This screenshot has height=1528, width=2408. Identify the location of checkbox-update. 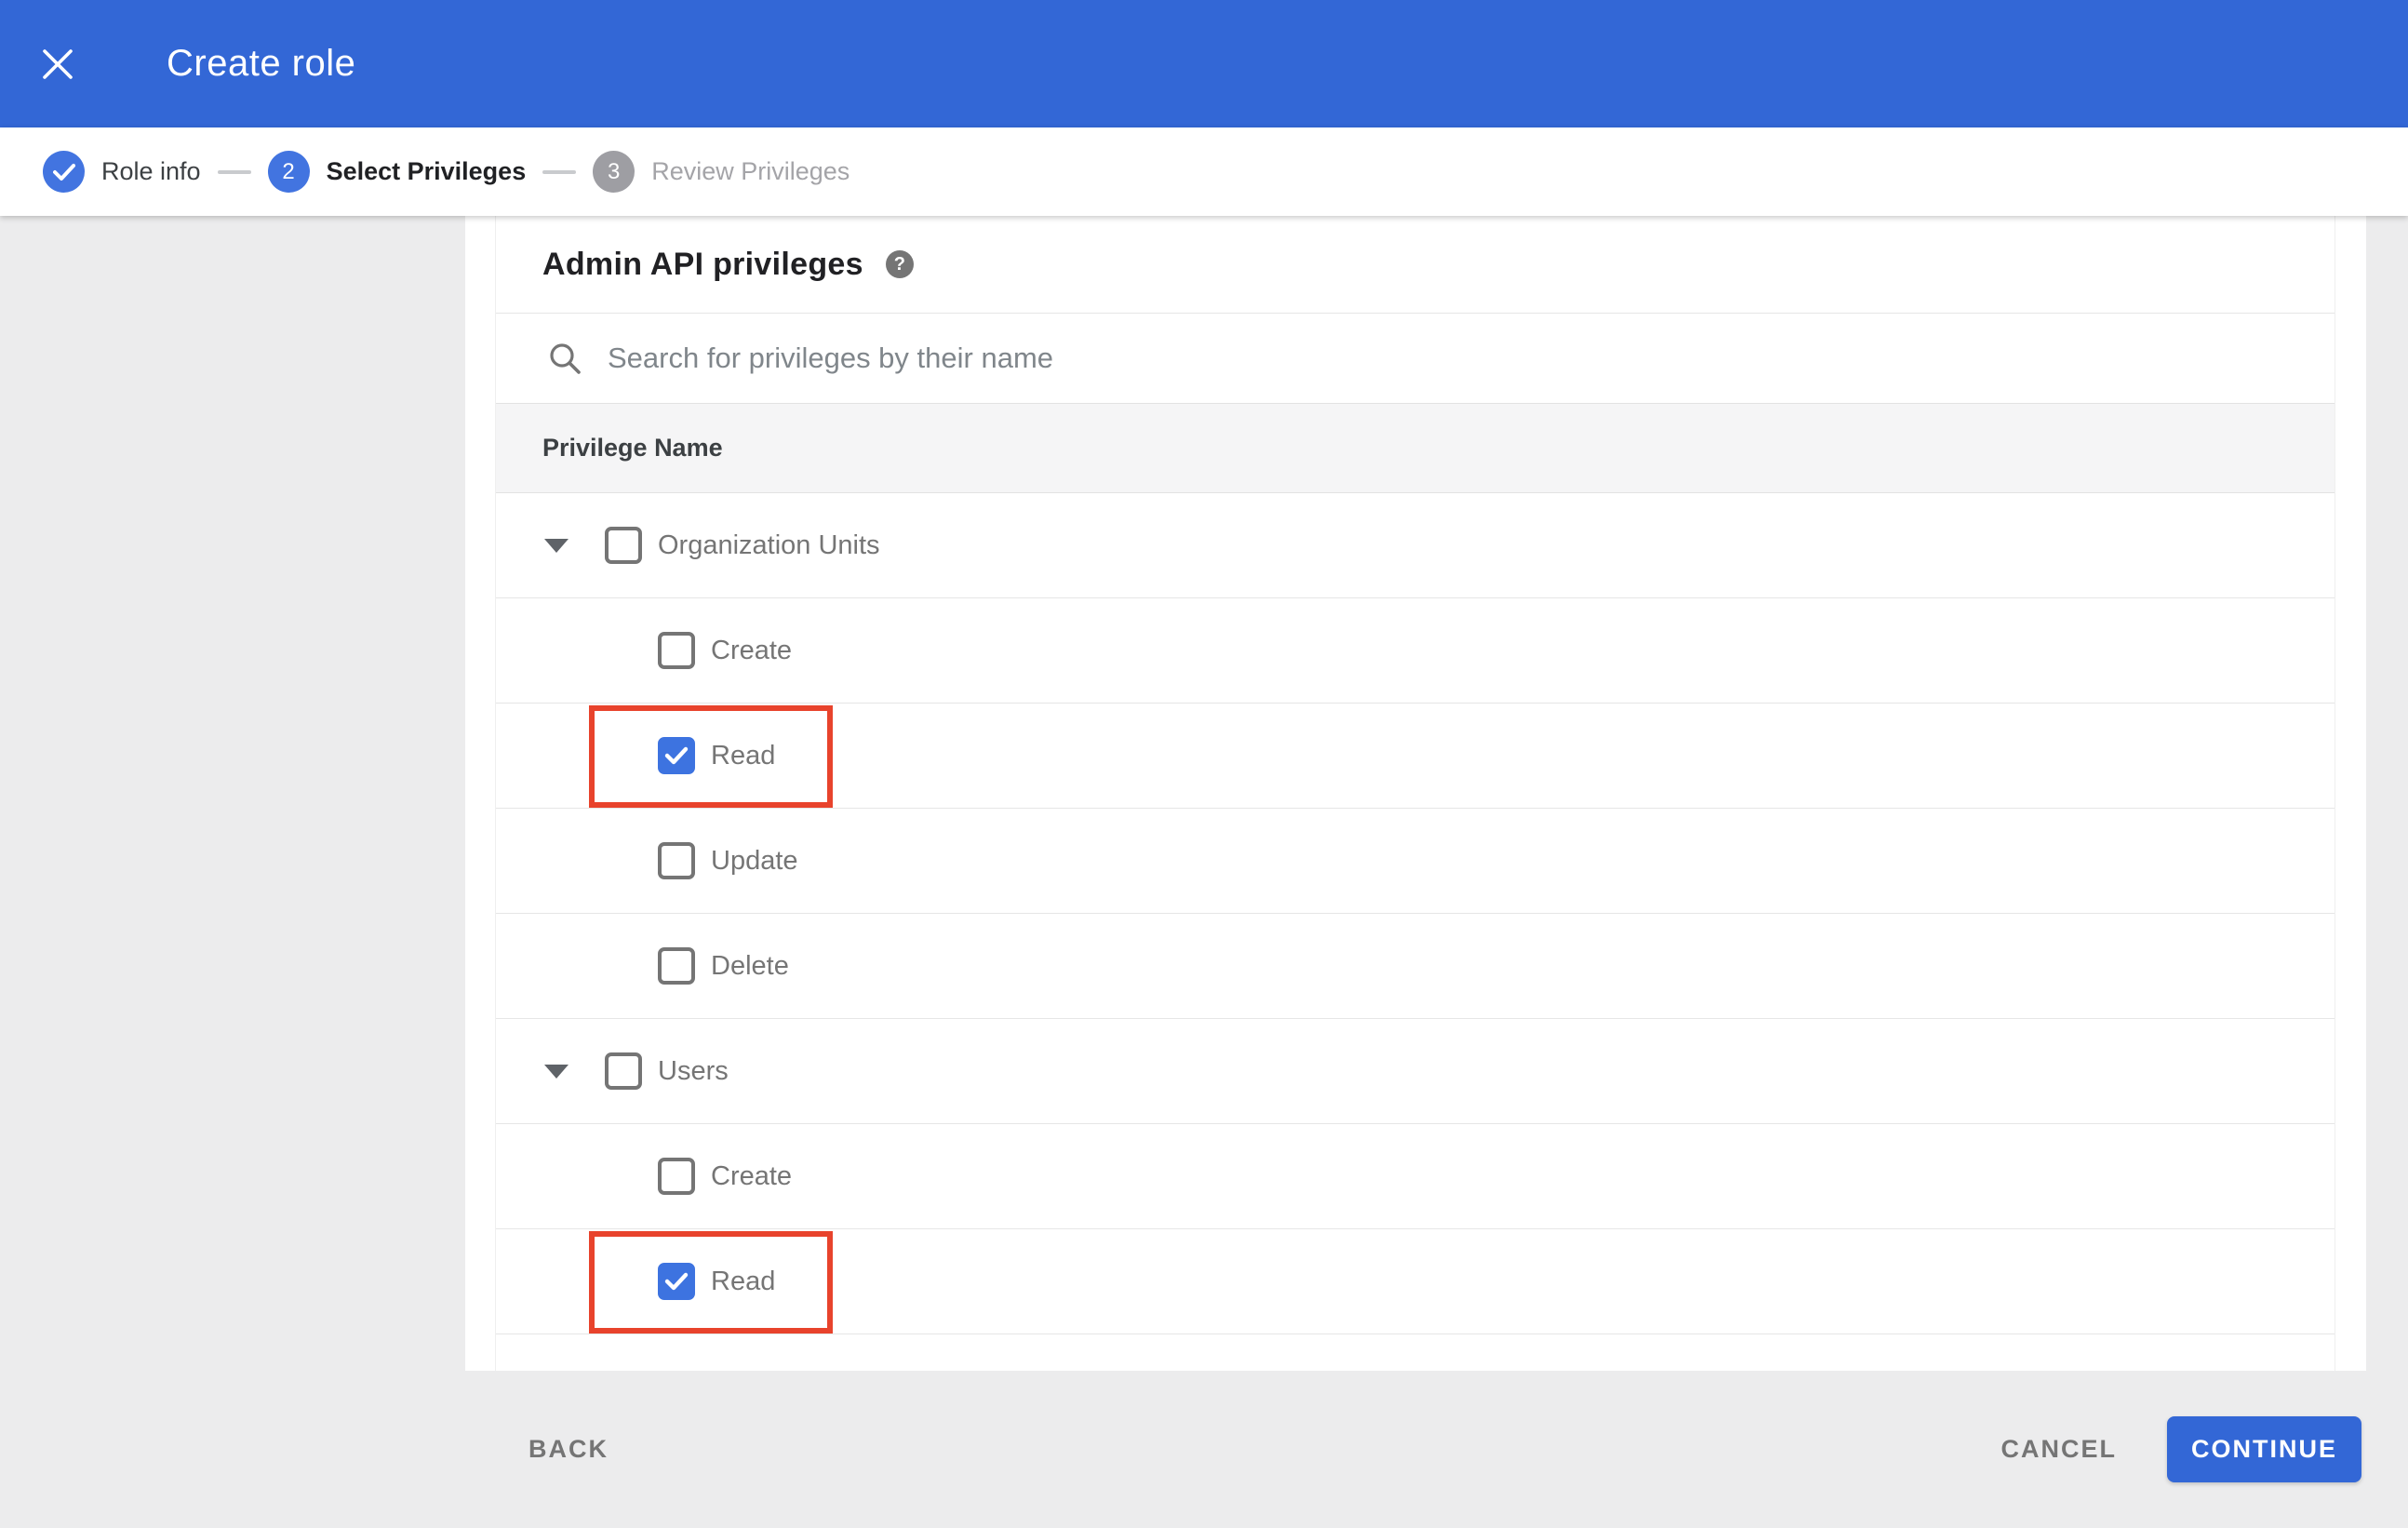
(677, 860).